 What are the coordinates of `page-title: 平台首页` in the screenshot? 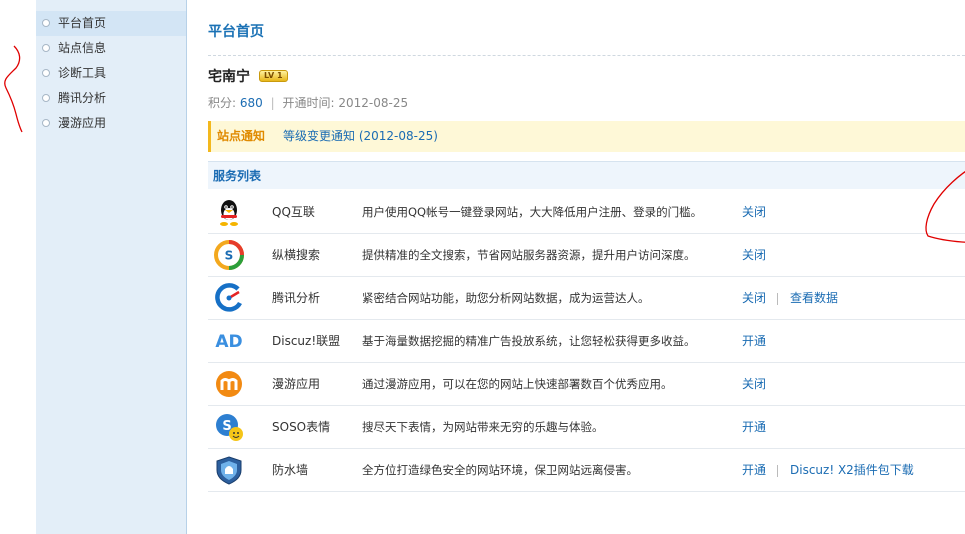 It's located at (236, 32).